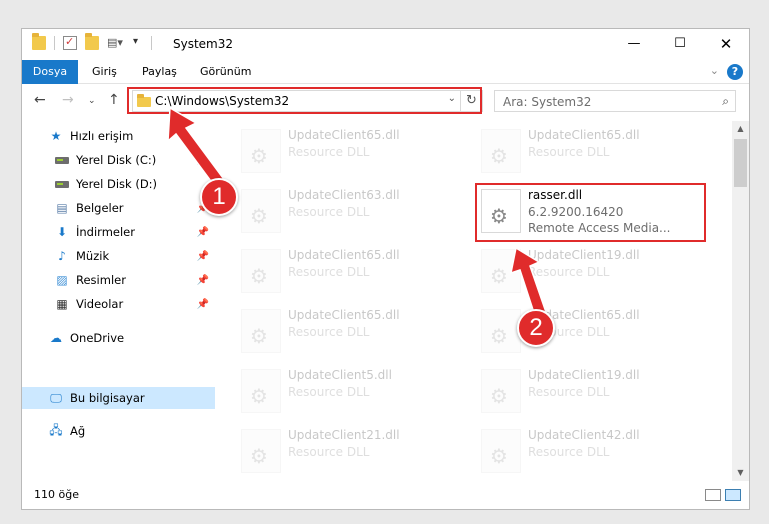 This screenshot has width=769, height=524. I want to click on up-arrow-icon: ↑, so click(114, 100).